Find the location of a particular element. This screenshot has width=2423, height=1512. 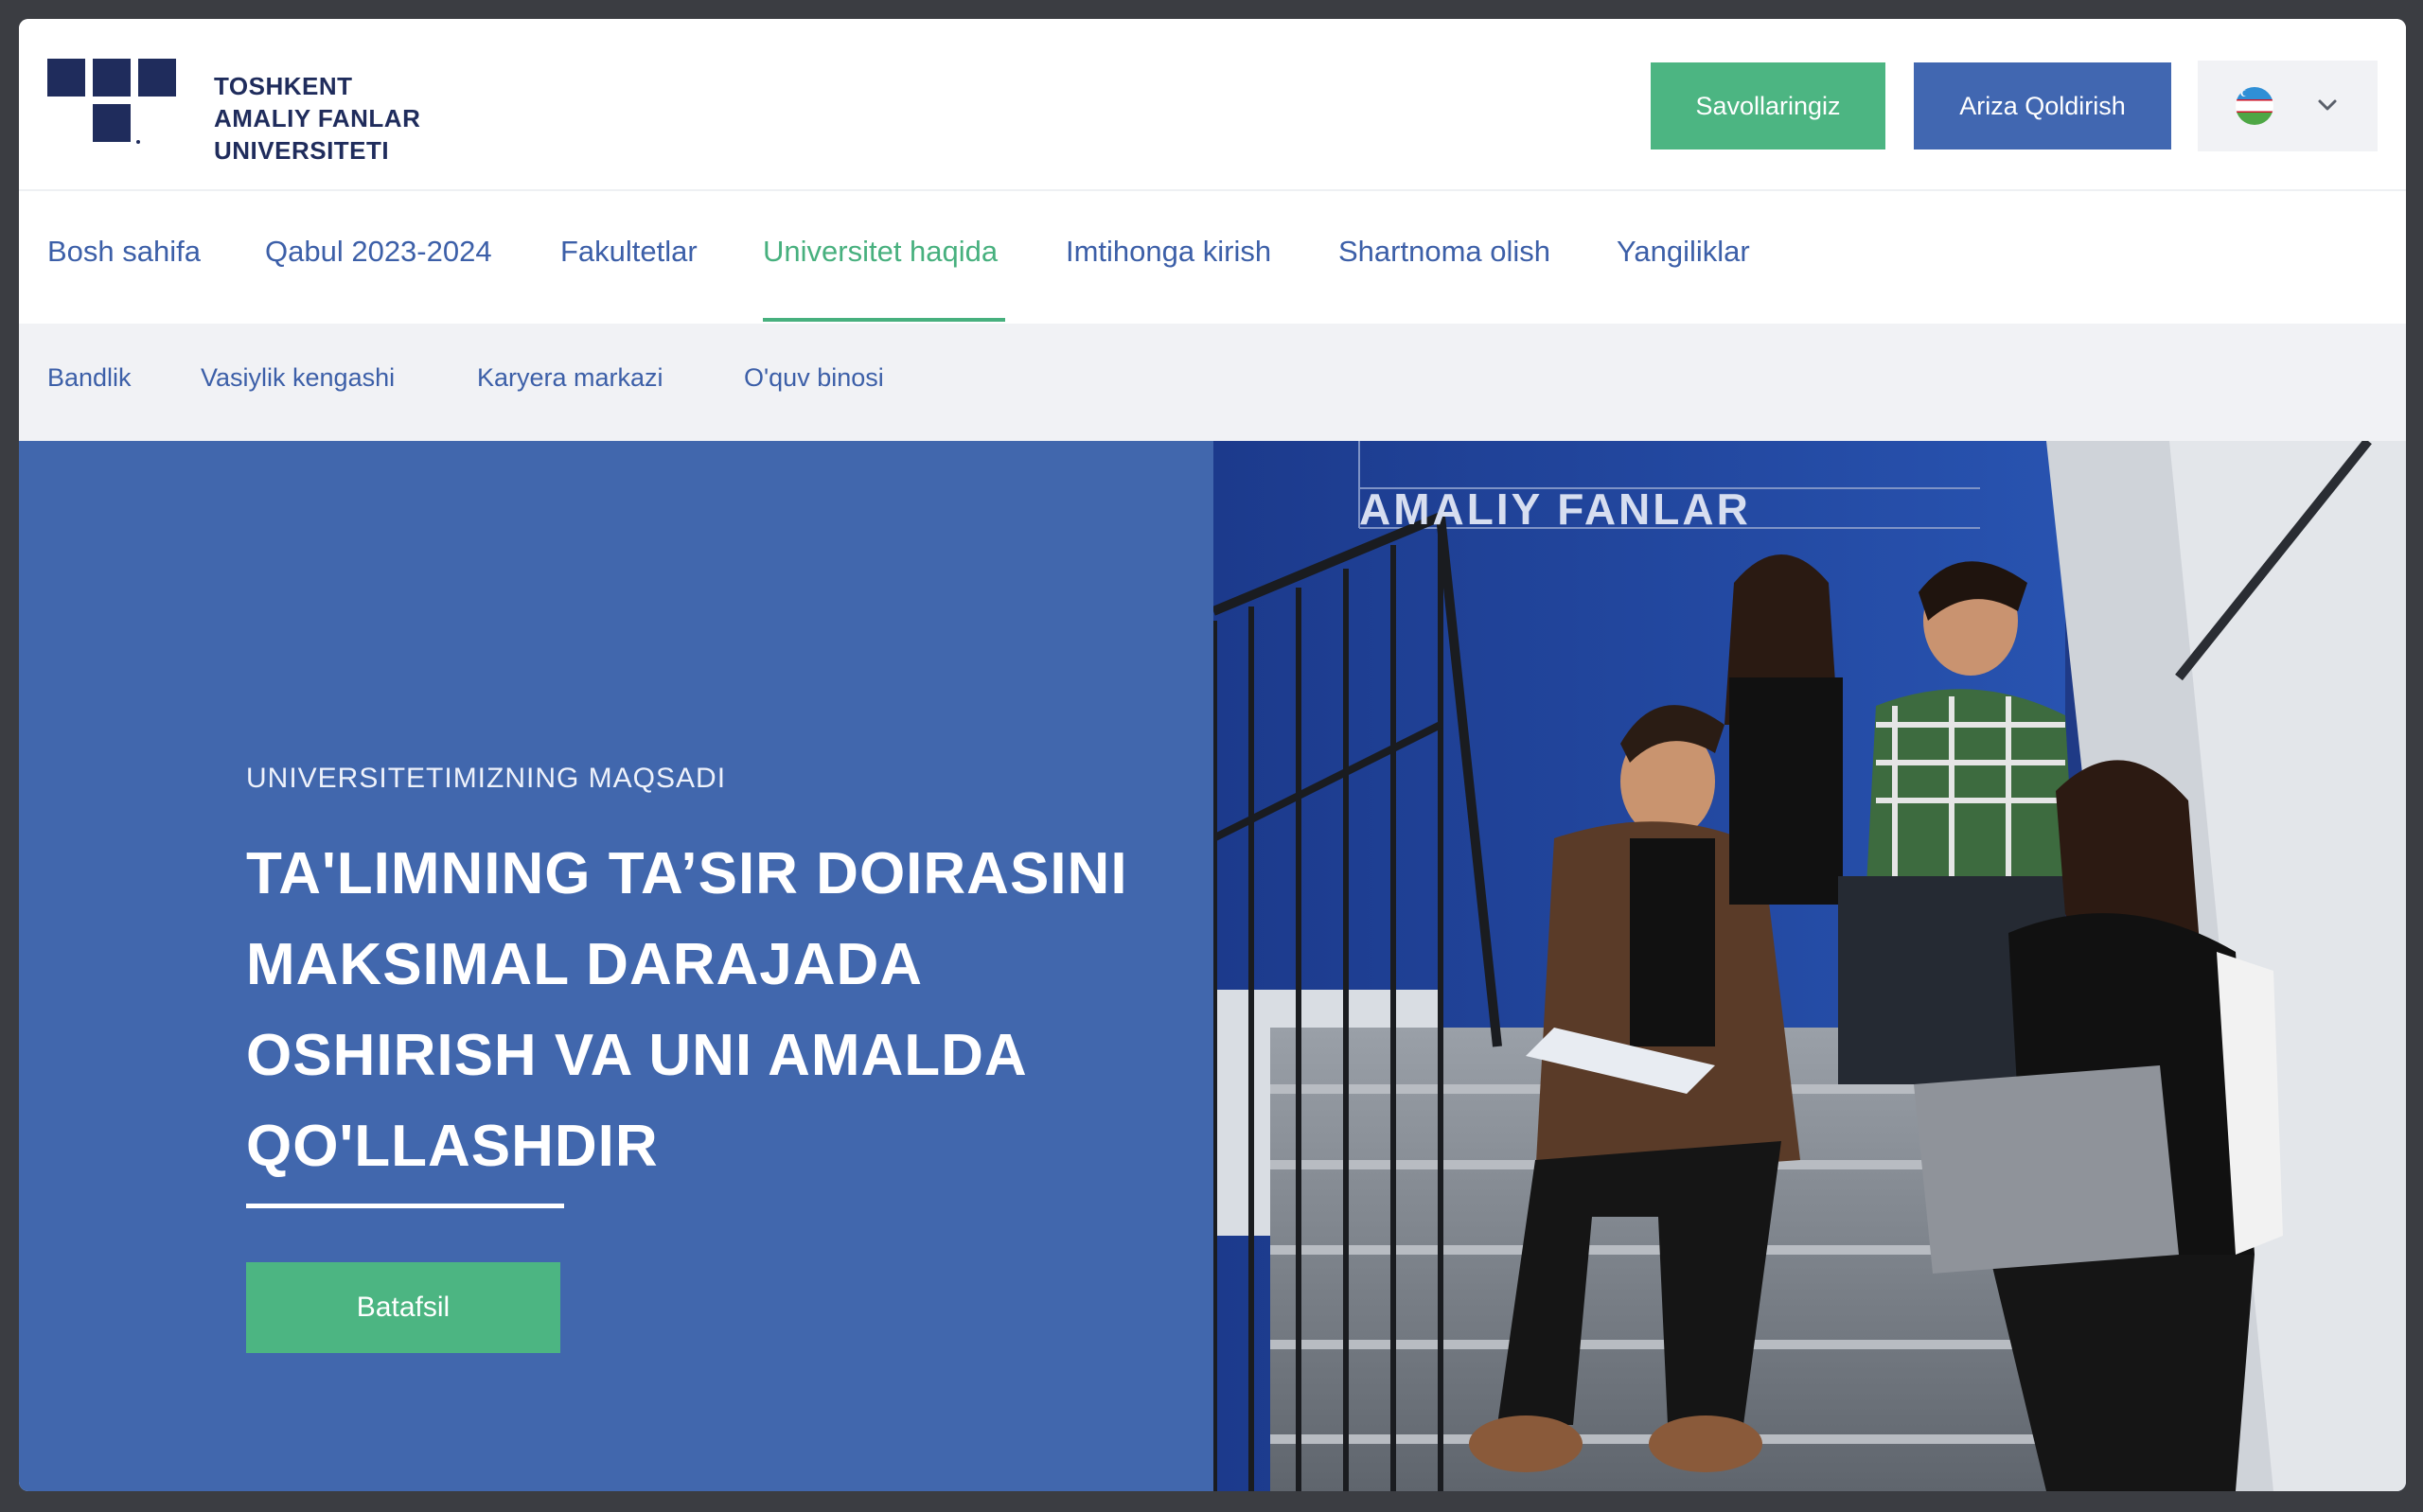

subnav-item-board-of-trustees: Vasiylik kengashi is located at coordinates (298, 378).